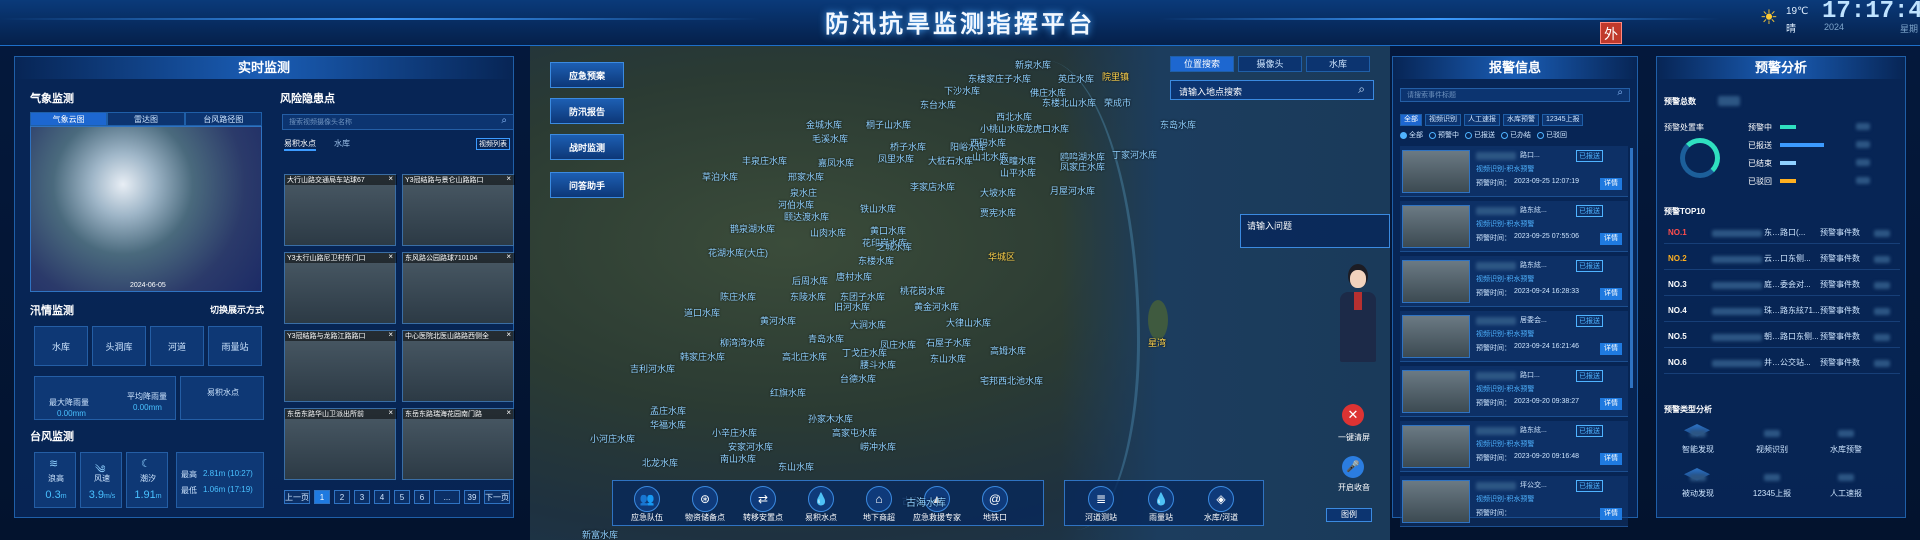 The height and width of the screenshot is (540, 1920). I want to click on ai-assistant-avatar, so click(1358, 327).